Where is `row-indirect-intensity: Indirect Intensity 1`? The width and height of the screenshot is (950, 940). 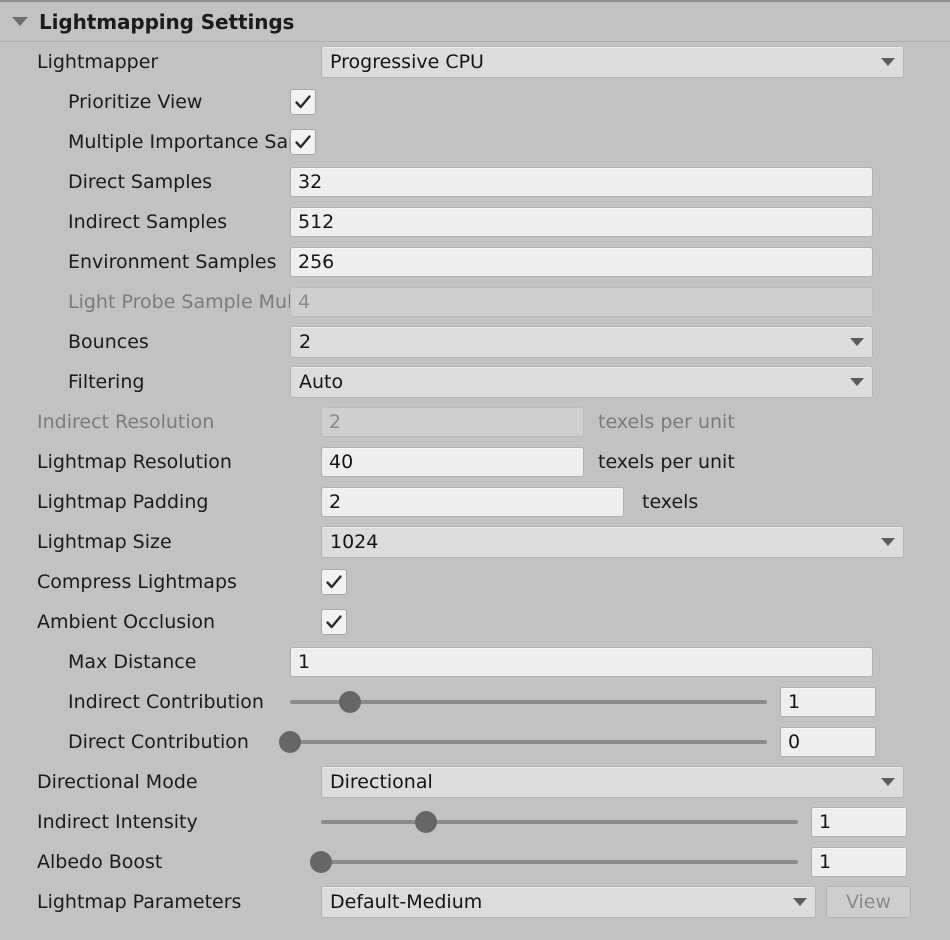
row-indirect-intensity: Indirect Intensity 1 is located at coordinates (475, 822).